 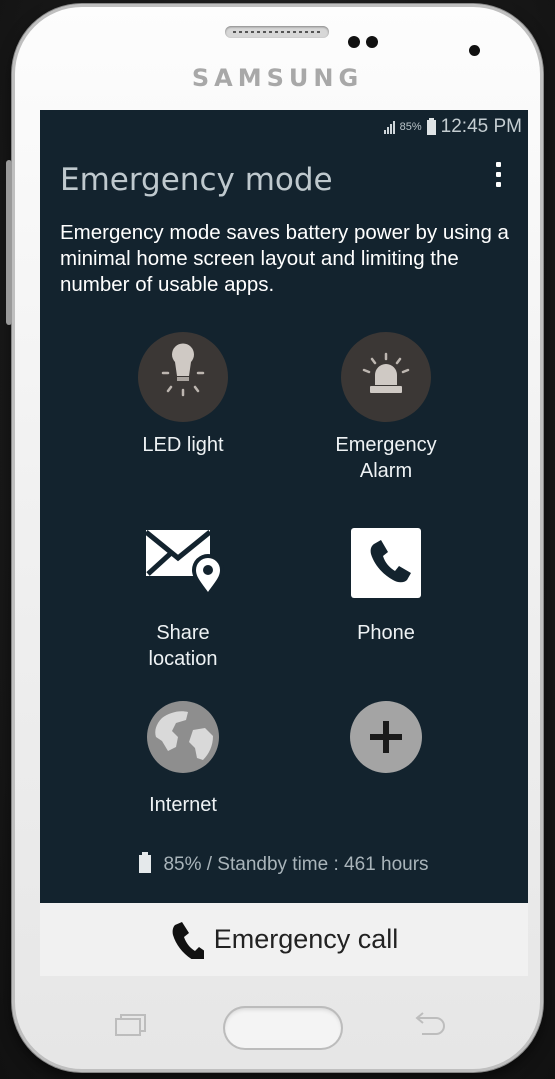 I want to click on front-camera, so click(x=474, y=50).